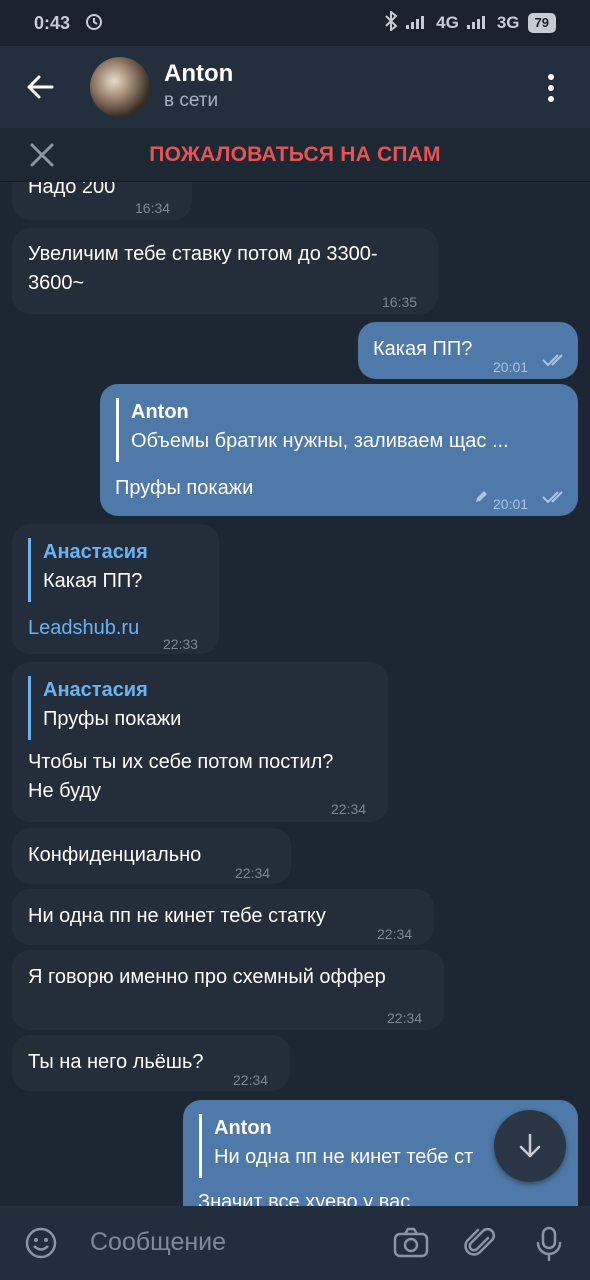  What do you see at coordinates (549, 1244) in the screenshot?
I see `microphone-icon` at bounding box center [549, 1244].